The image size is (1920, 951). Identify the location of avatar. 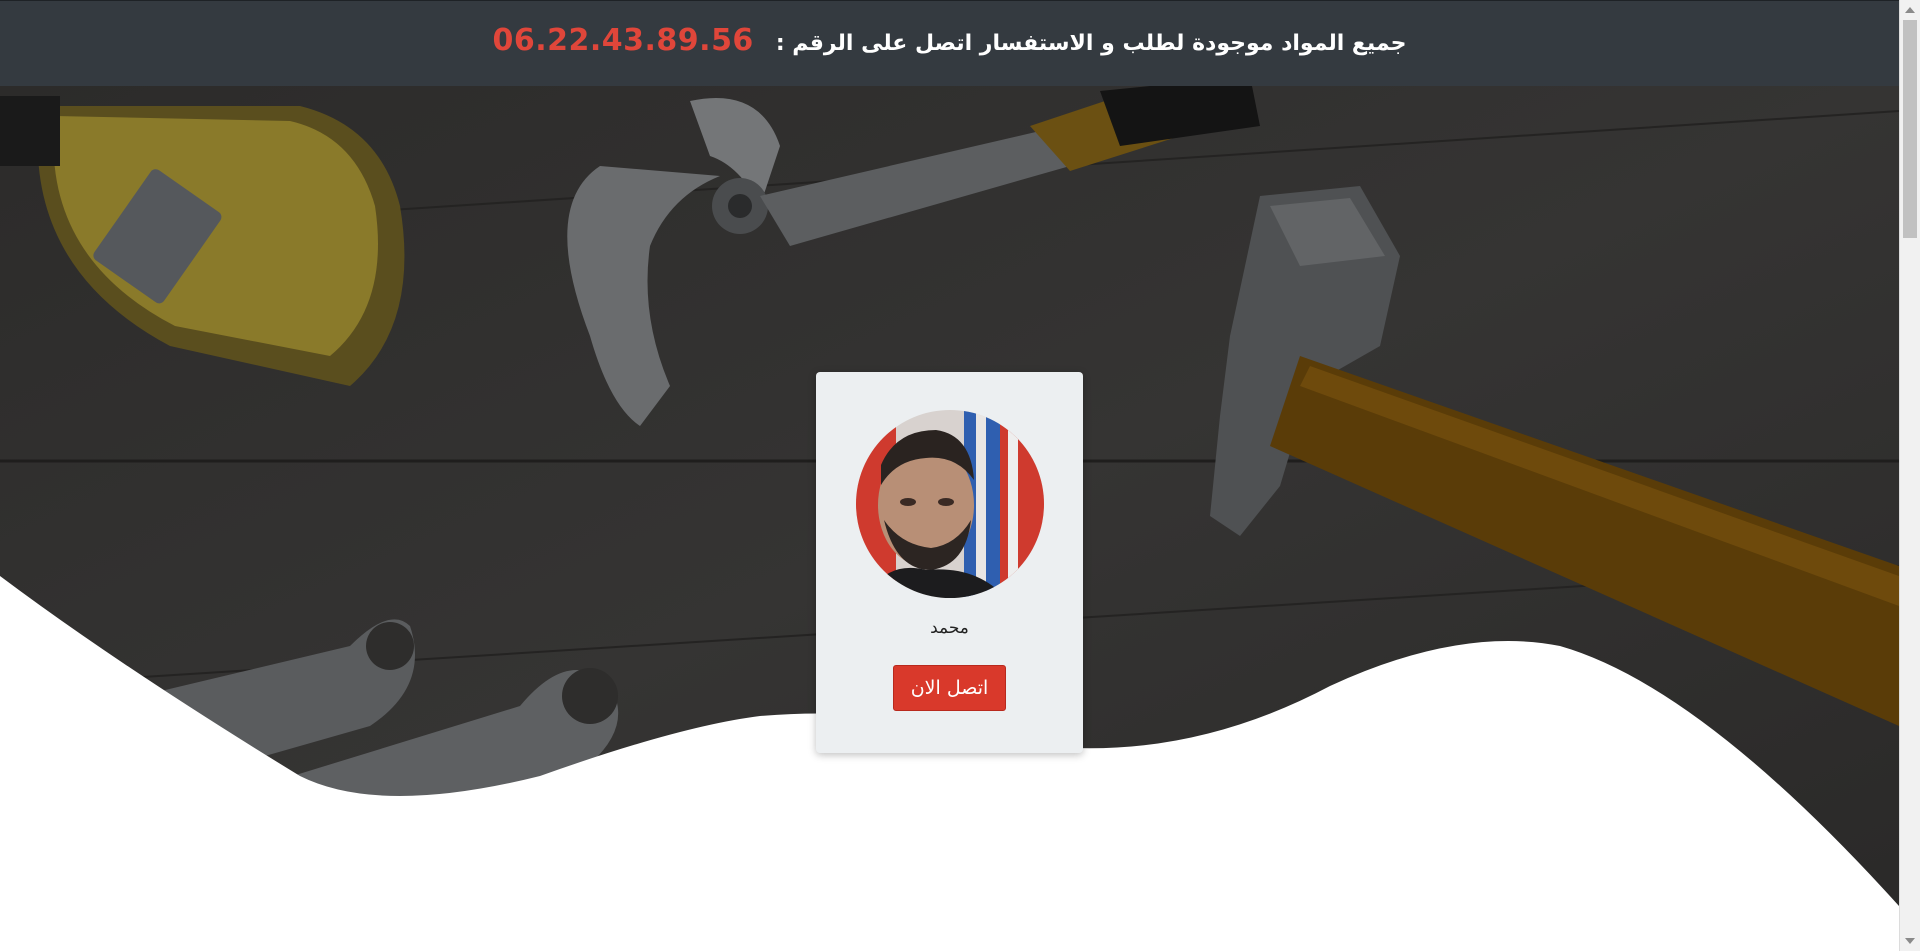
(950, 504).